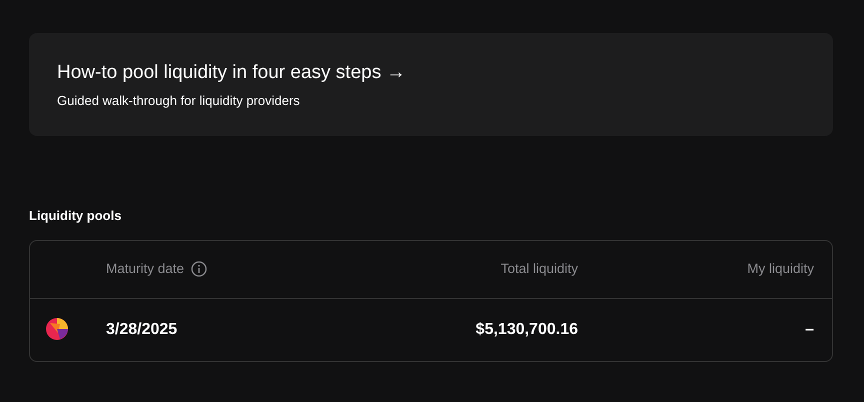  Describe the element at coordinates (809, 330) in the screenshot. I see `table-cell-text: –` at that location.